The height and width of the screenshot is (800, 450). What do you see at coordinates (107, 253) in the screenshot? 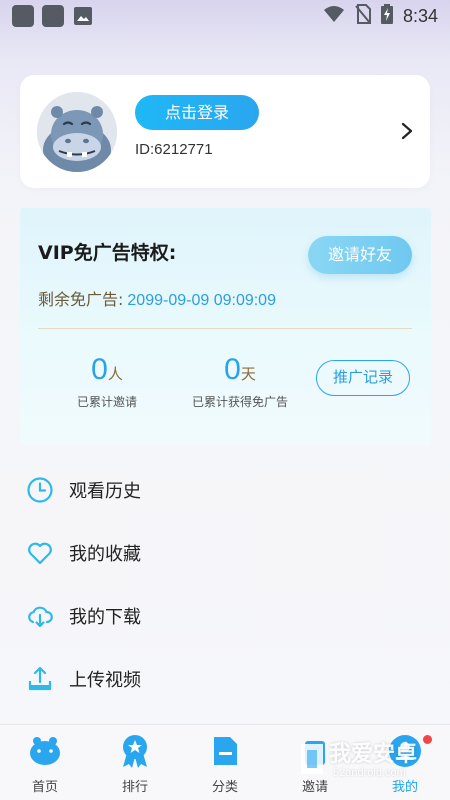
I see `vip-title: VIP免广告特权:` at bounding box center [107, 253].